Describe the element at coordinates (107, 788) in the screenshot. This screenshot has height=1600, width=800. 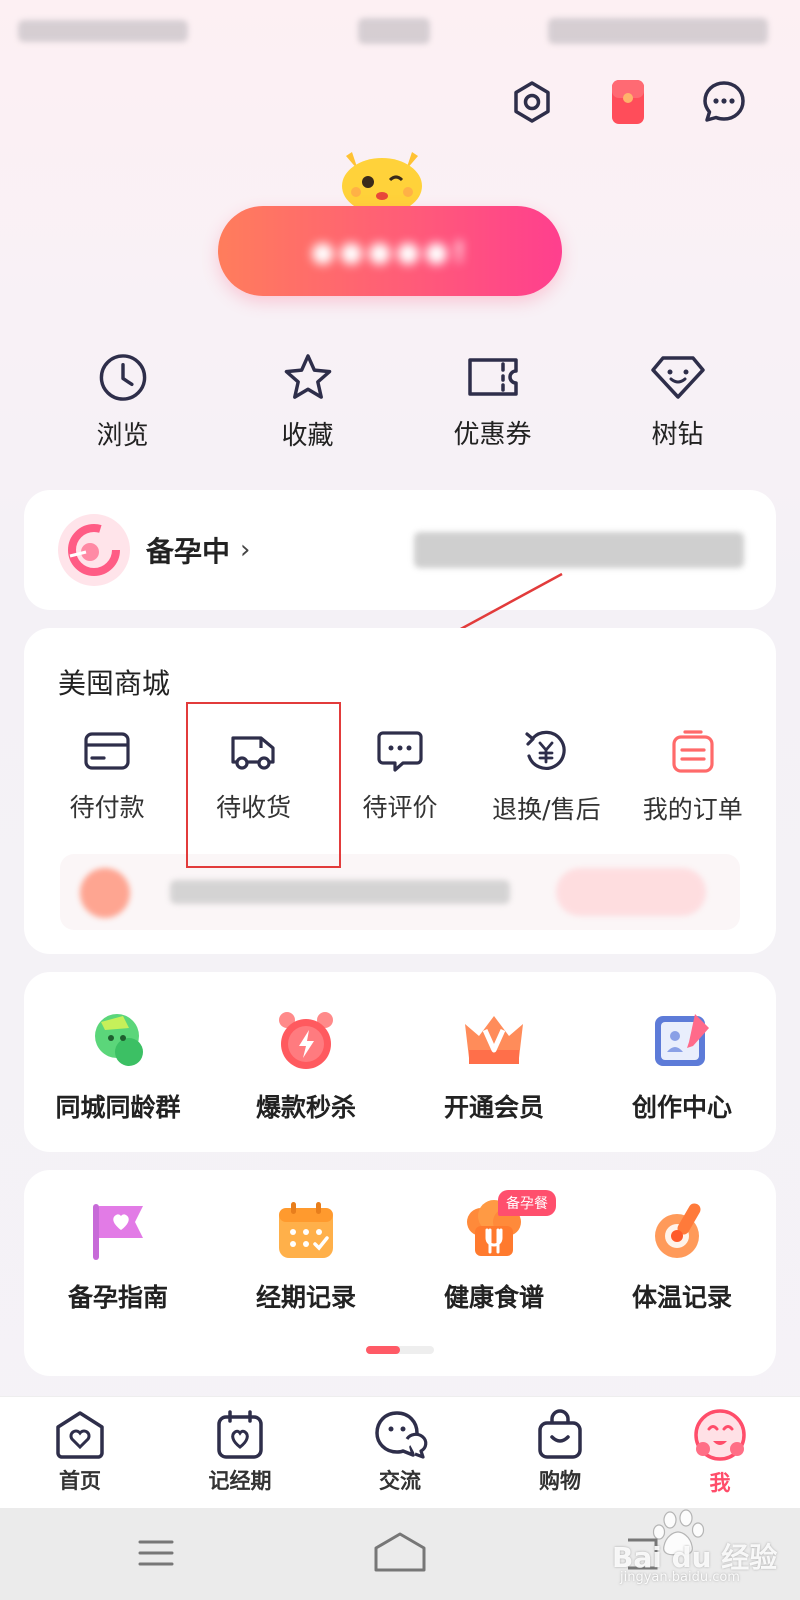
I see `order-item-pending-payment: 待付款` at that location.